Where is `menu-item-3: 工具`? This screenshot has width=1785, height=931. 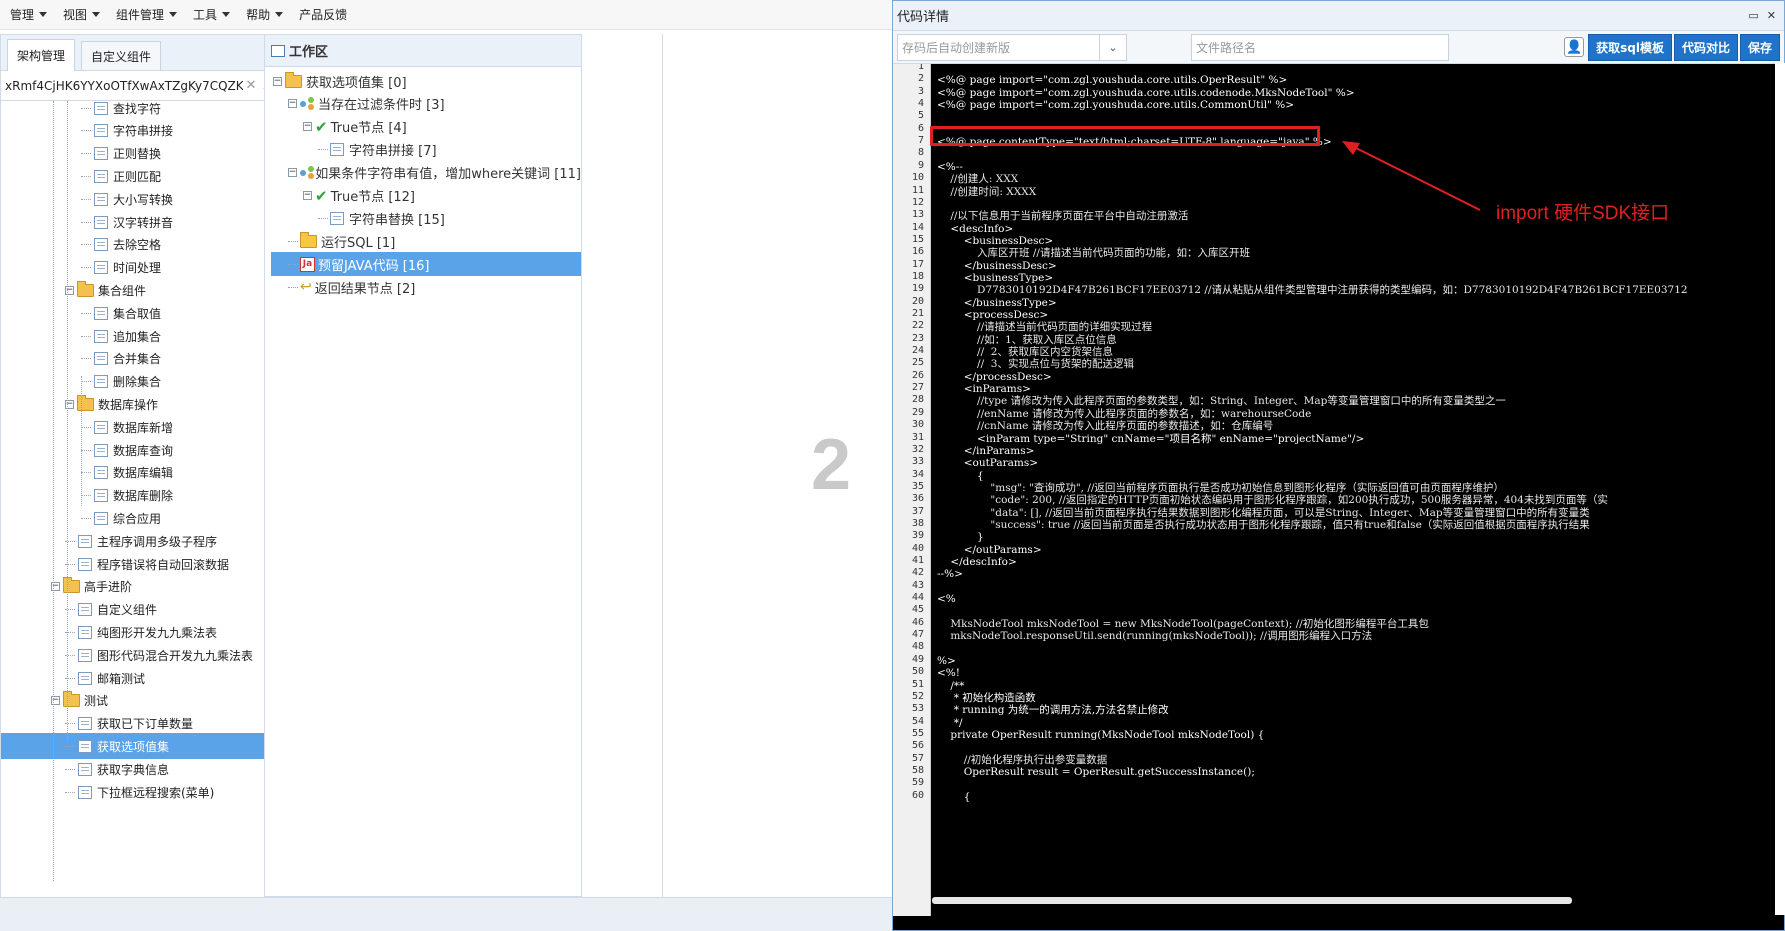
menu-item-3: 工具 is located at coordinates (211, 15).